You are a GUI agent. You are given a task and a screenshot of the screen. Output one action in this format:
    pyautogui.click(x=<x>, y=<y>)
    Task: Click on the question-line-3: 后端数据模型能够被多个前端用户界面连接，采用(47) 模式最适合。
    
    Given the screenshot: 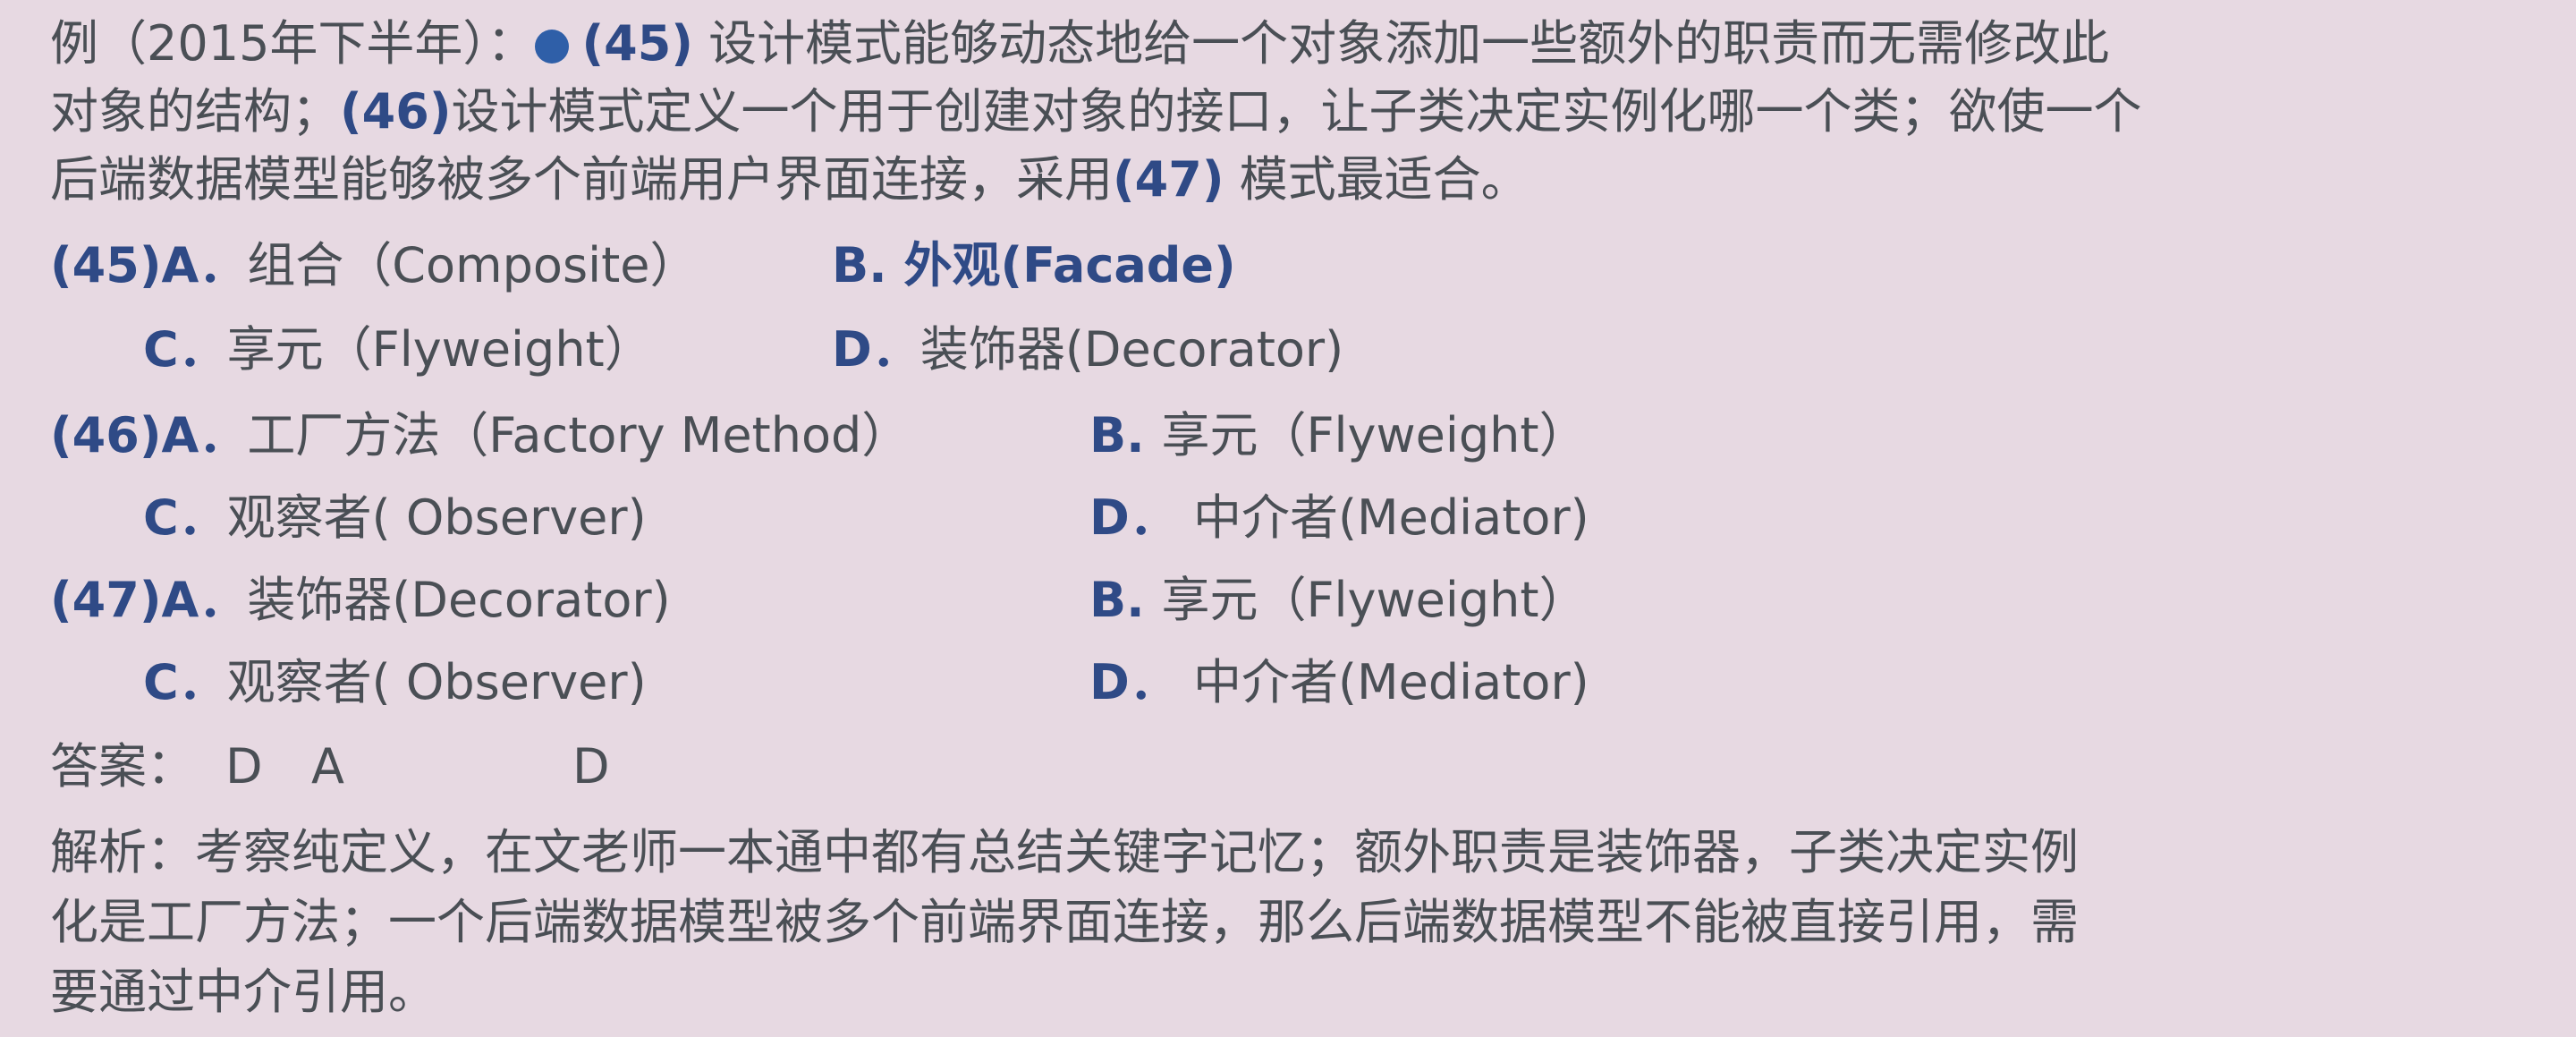 What is the action you would take?
    pyautogui.click(x=790, y=180)
    